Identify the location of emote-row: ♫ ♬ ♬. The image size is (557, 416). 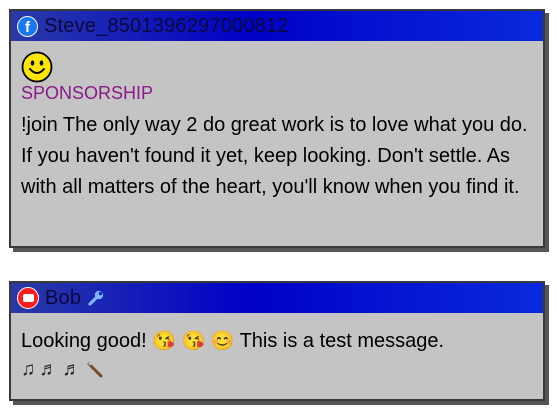
(277, 370).